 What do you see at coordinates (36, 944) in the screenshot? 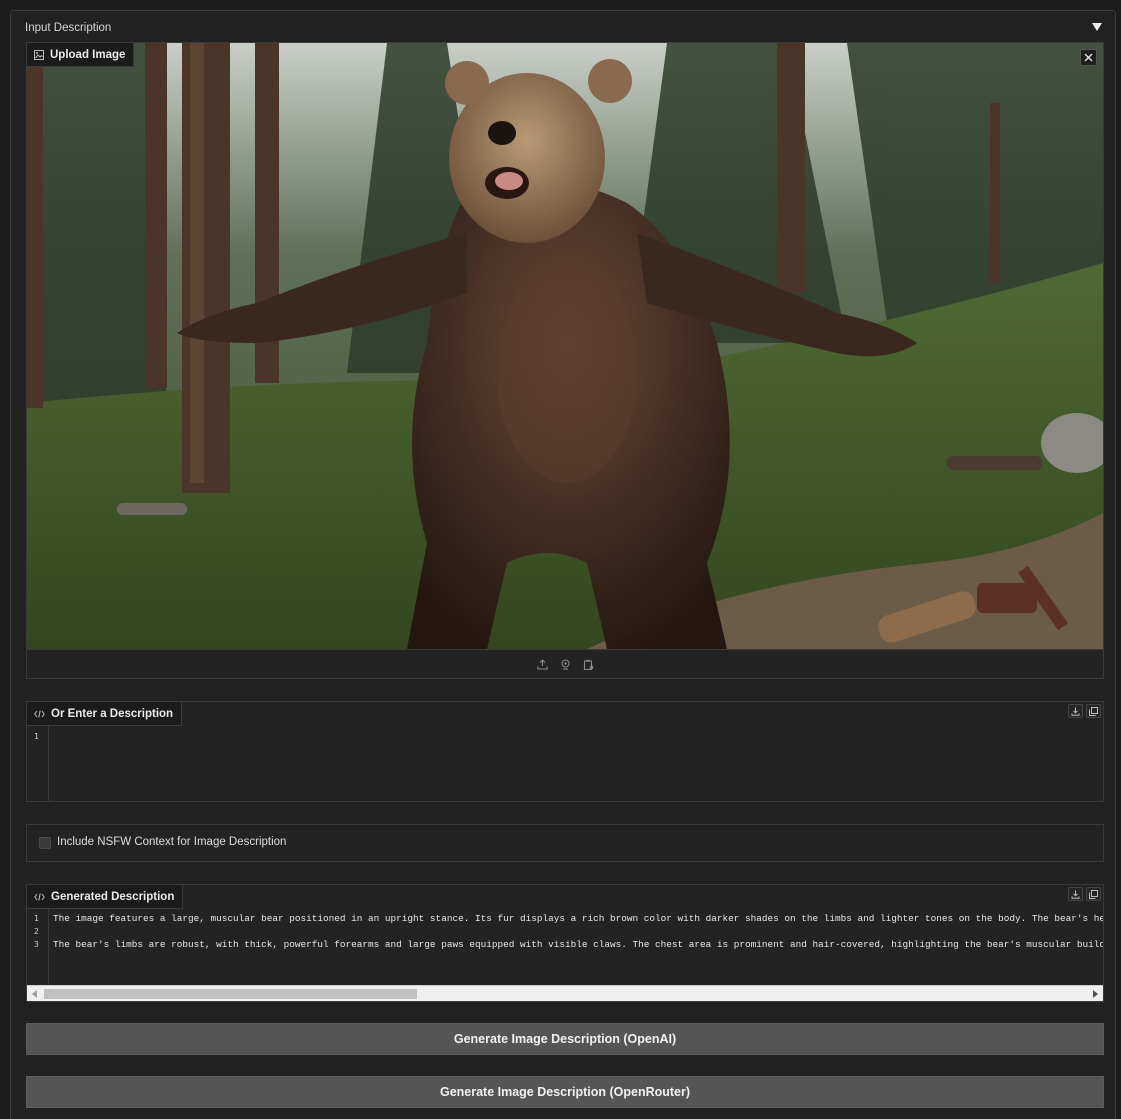
I see `line-number: 3` at bounding box center [36, 944].